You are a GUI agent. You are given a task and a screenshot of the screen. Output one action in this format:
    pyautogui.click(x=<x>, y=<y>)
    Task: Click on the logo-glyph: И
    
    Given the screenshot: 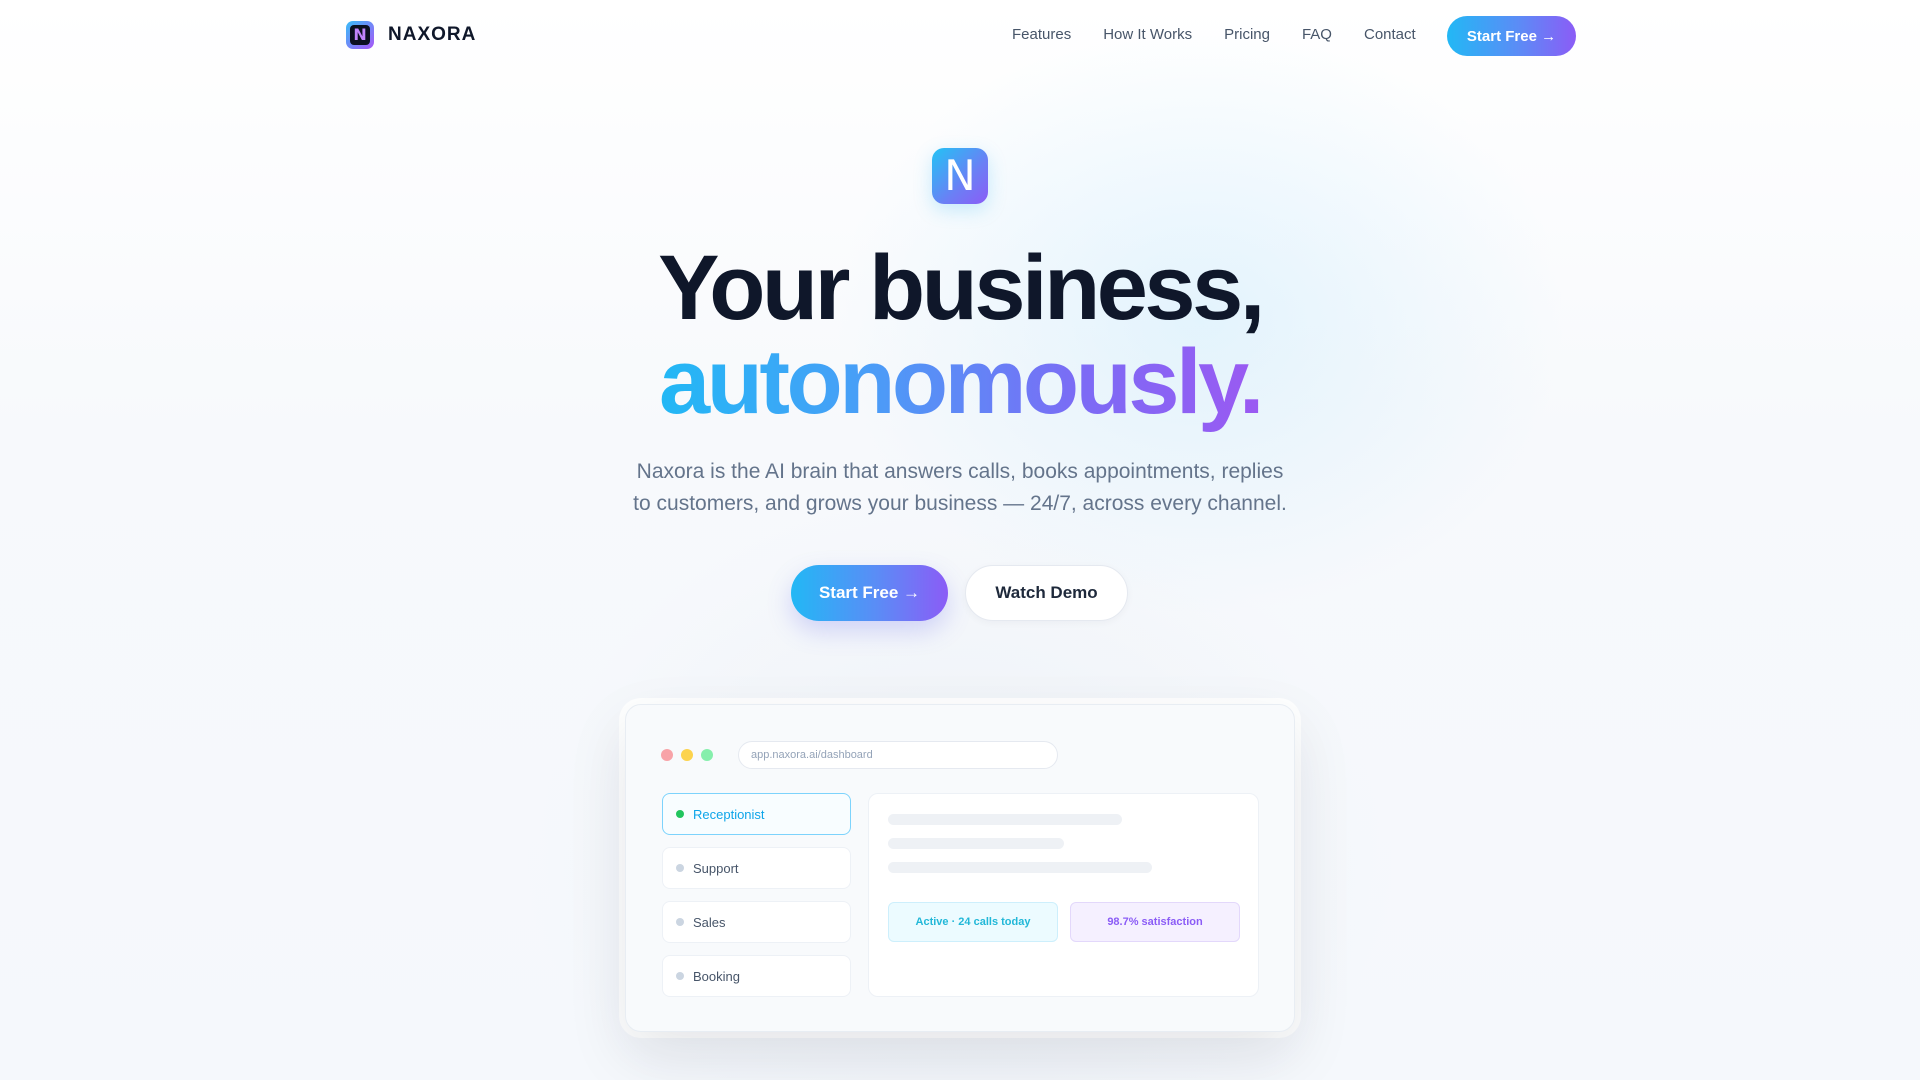 What is the action you would take?
    pyautogui.click(x=360, y=35)
    